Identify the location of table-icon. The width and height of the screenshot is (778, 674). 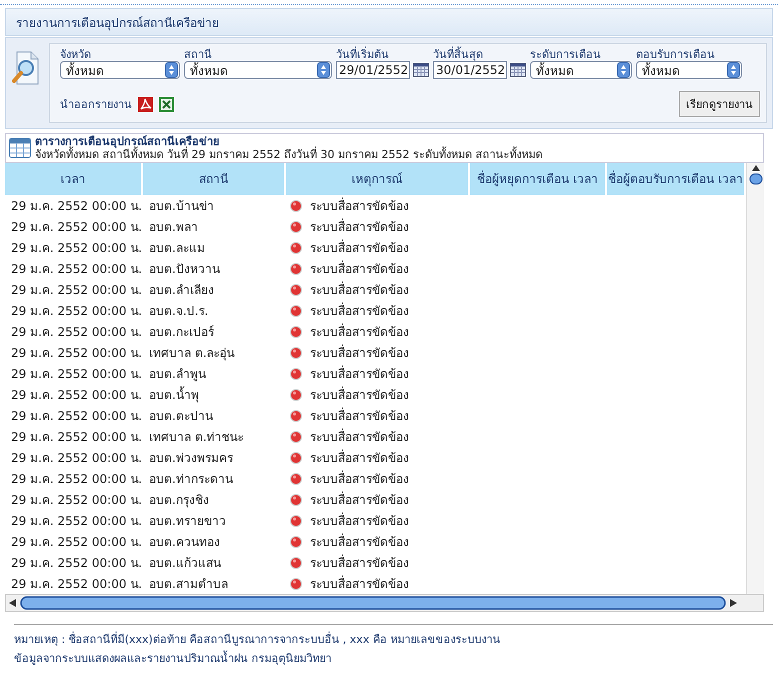
(20, 148).